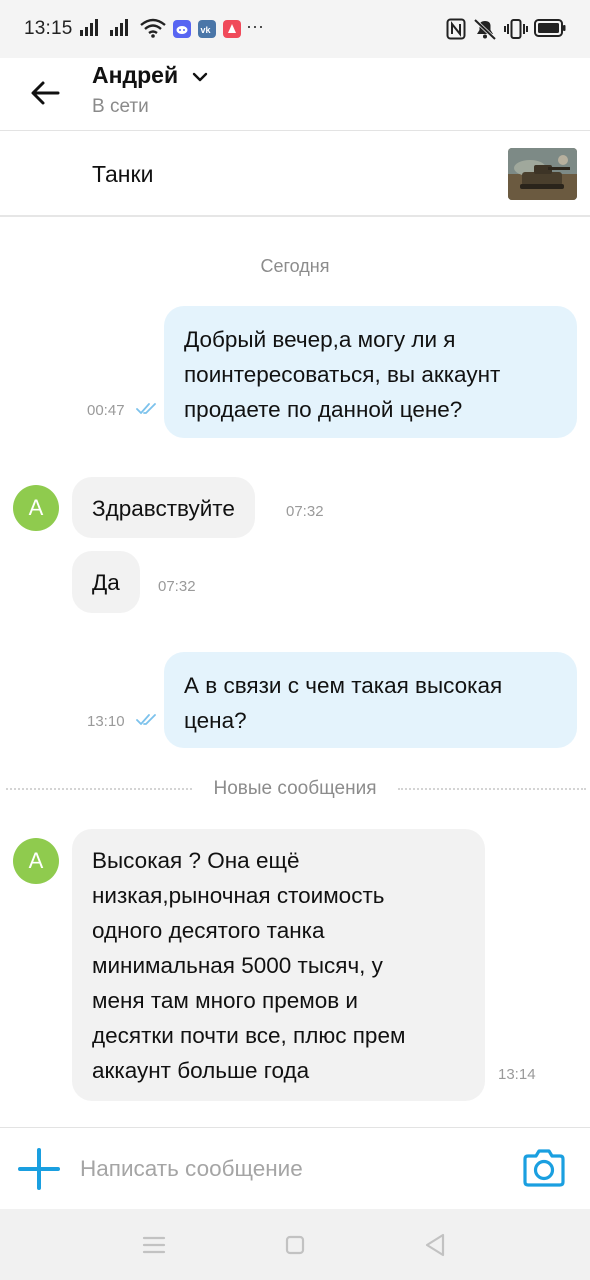 The width and height of the screenshot is (590, 1280). What do you see at coordinates (106, 721) in the screenshot?
I see `message-time: 13:10` at bounding box center [106, 721].